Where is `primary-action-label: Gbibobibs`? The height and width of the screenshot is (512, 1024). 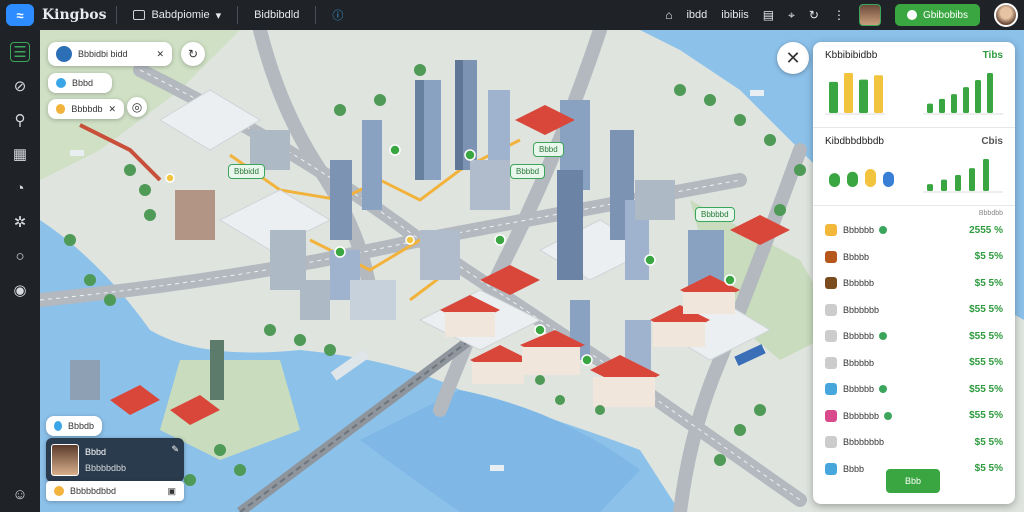 primary-action-label: Gbibobibs is located at coordinates (945, 15).